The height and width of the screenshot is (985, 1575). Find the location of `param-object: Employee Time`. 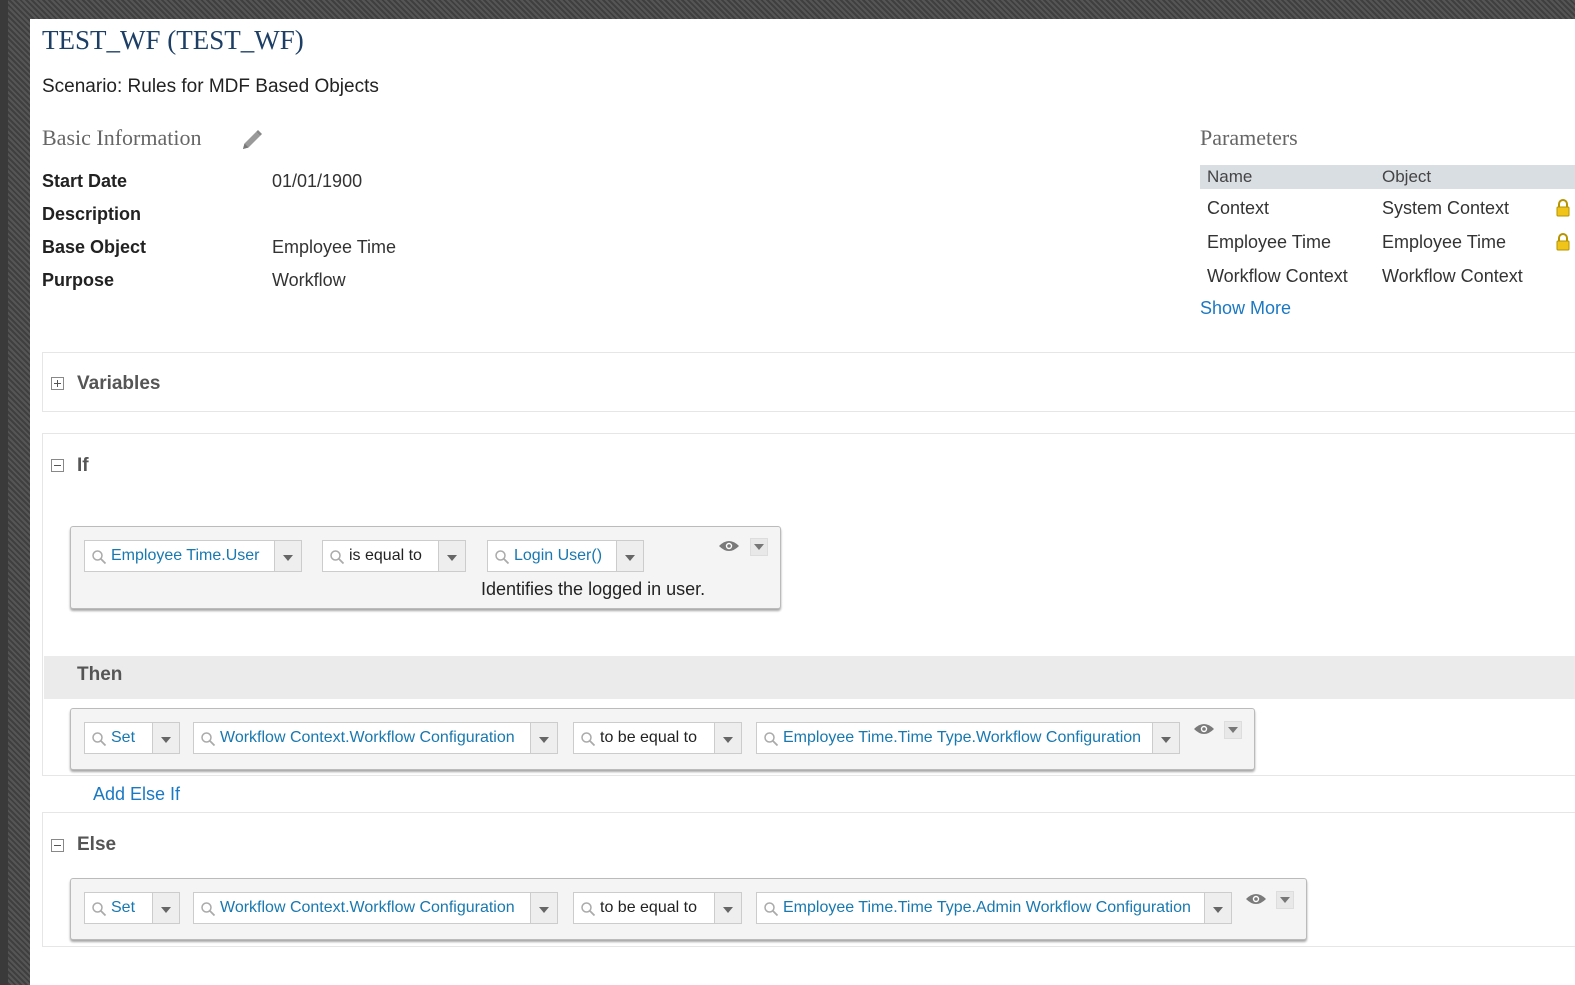

param-object: Employee Time is located at coordinates (1444, 242).